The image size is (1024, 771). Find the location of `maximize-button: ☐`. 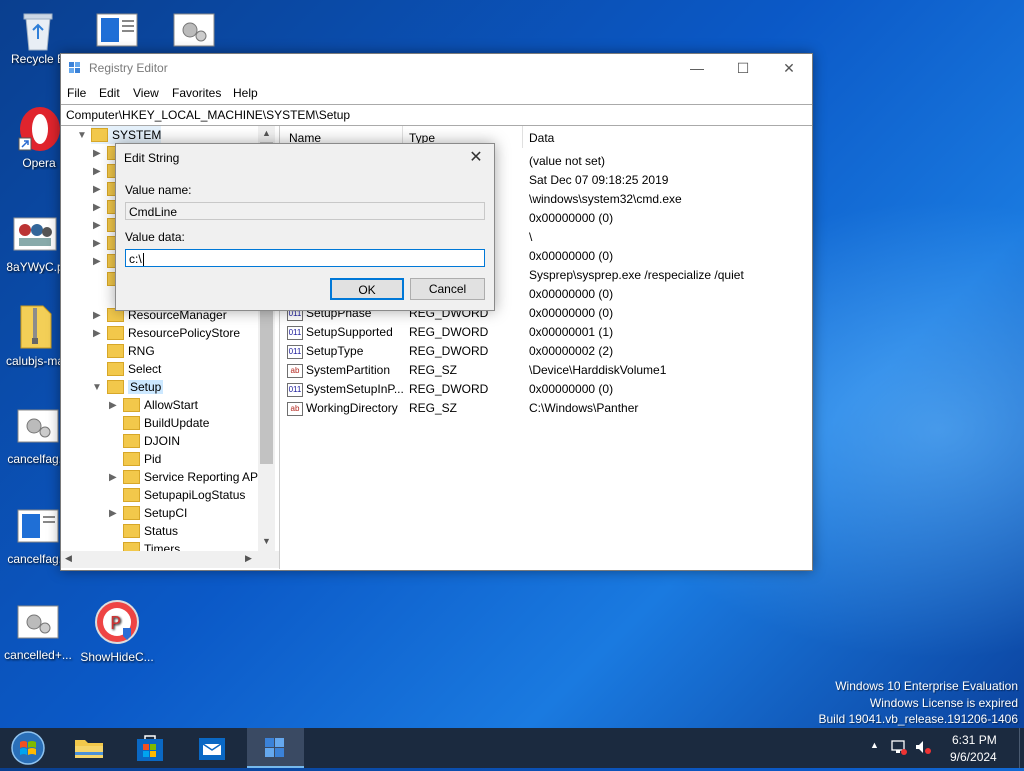

maximize-button: ☐ is located at coordinates (743, 68).